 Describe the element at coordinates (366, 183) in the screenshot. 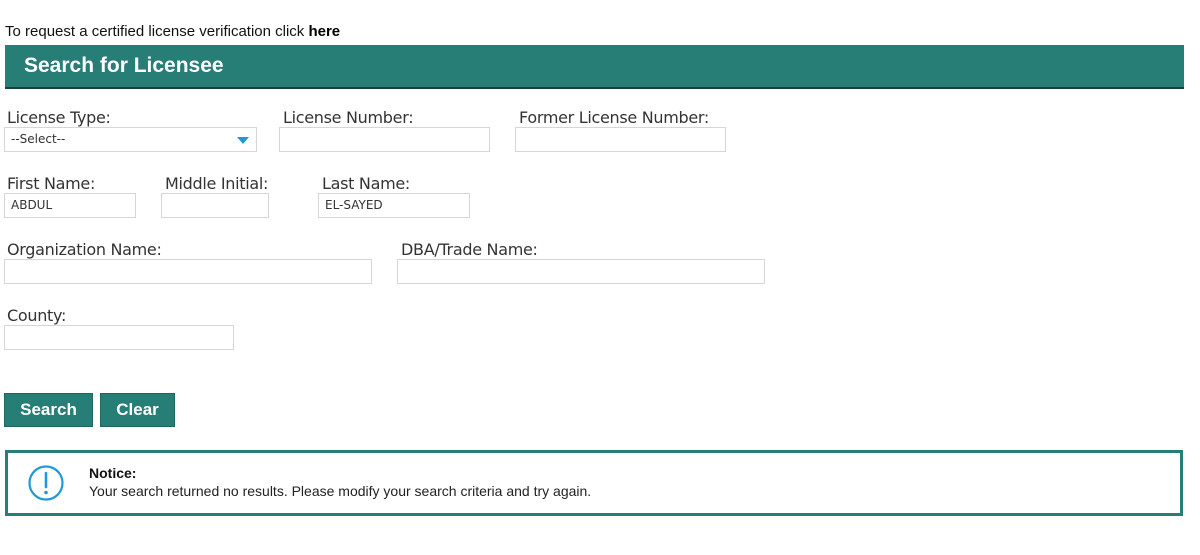

I see `last-name-label: Last Name:` at that location.